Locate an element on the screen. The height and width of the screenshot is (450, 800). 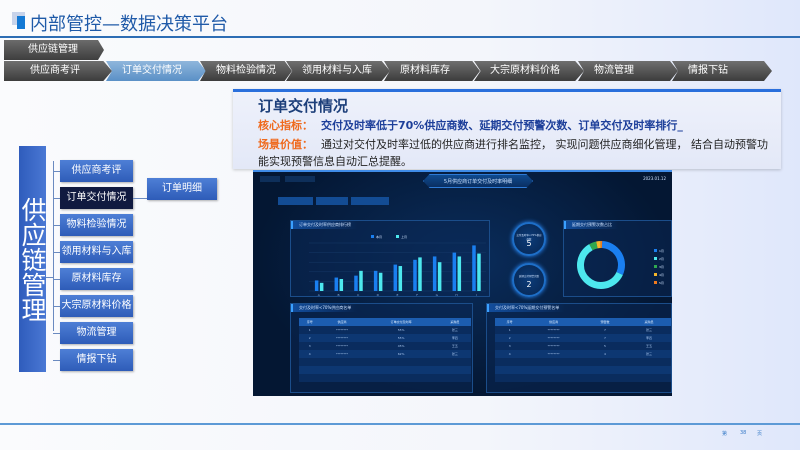
filter-month is located at coordinates (332, 201).